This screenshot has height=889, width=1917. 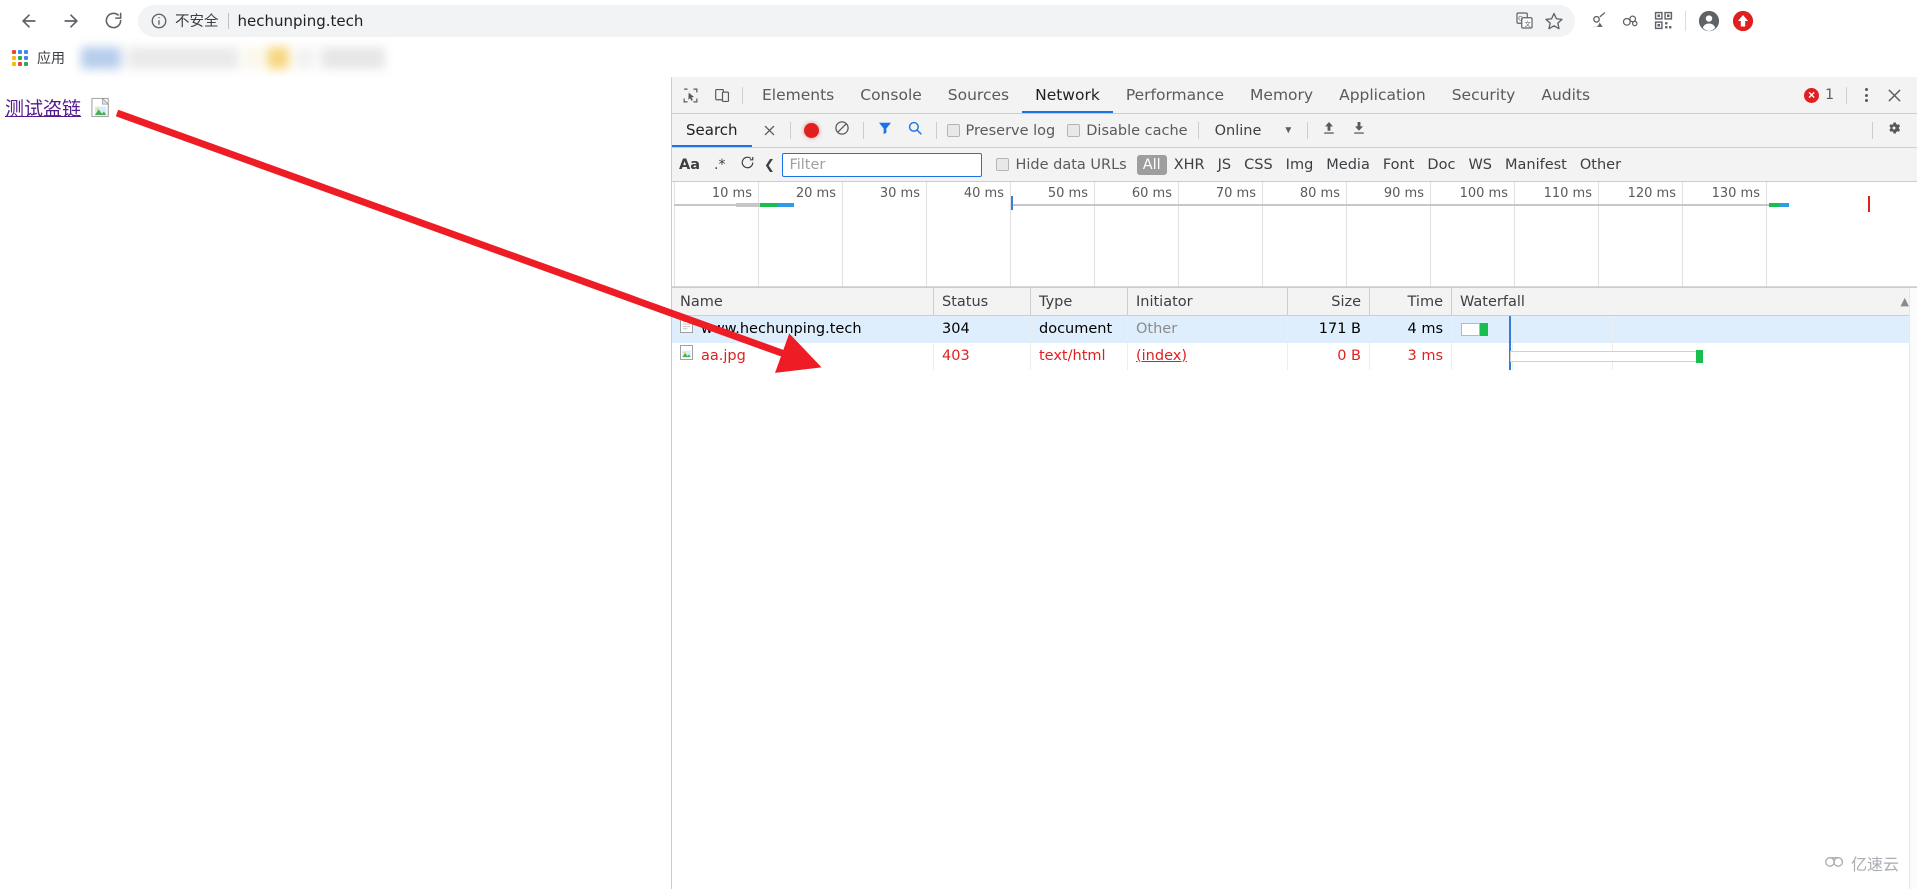 What do you see at coordinates (1258, 165) in the screenshot?
I see `type-filter-css: CSS` at bounding box center [1258, 165].